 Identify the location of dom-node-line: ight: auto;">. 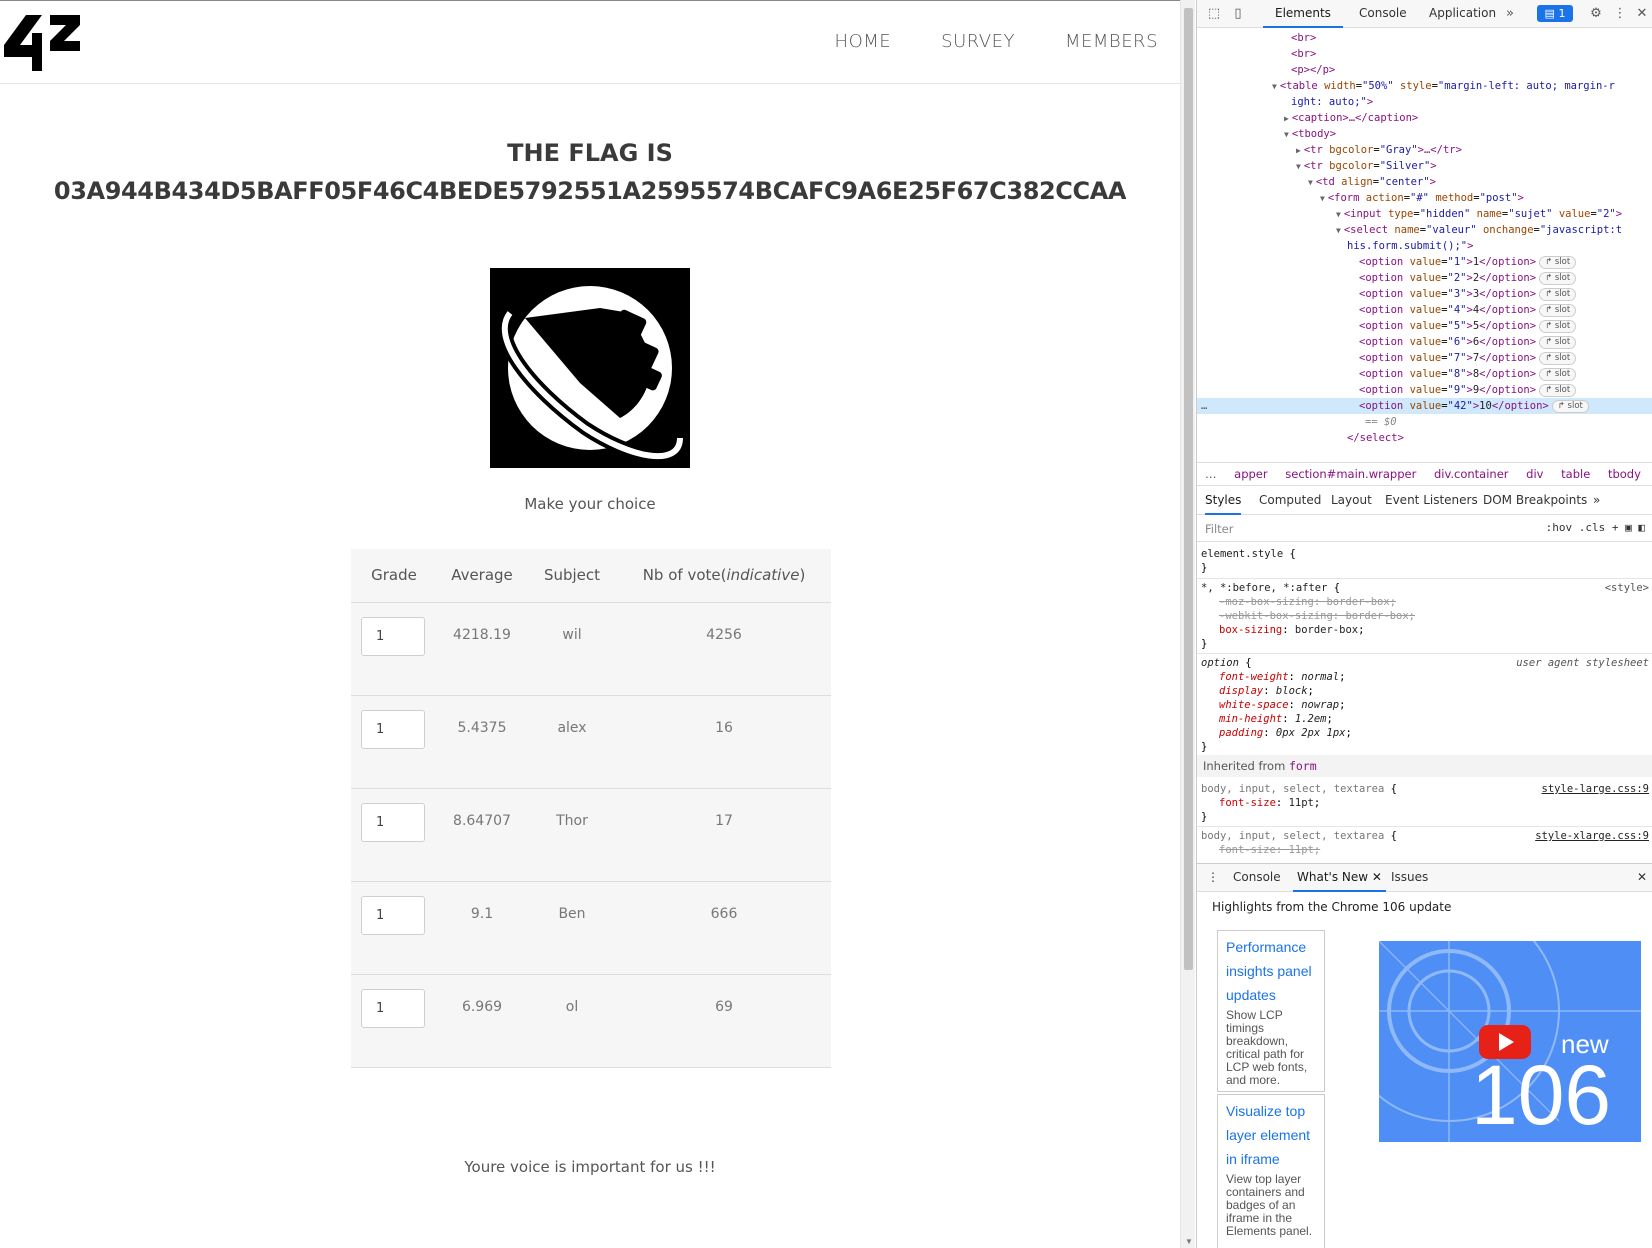
(1424, 102).